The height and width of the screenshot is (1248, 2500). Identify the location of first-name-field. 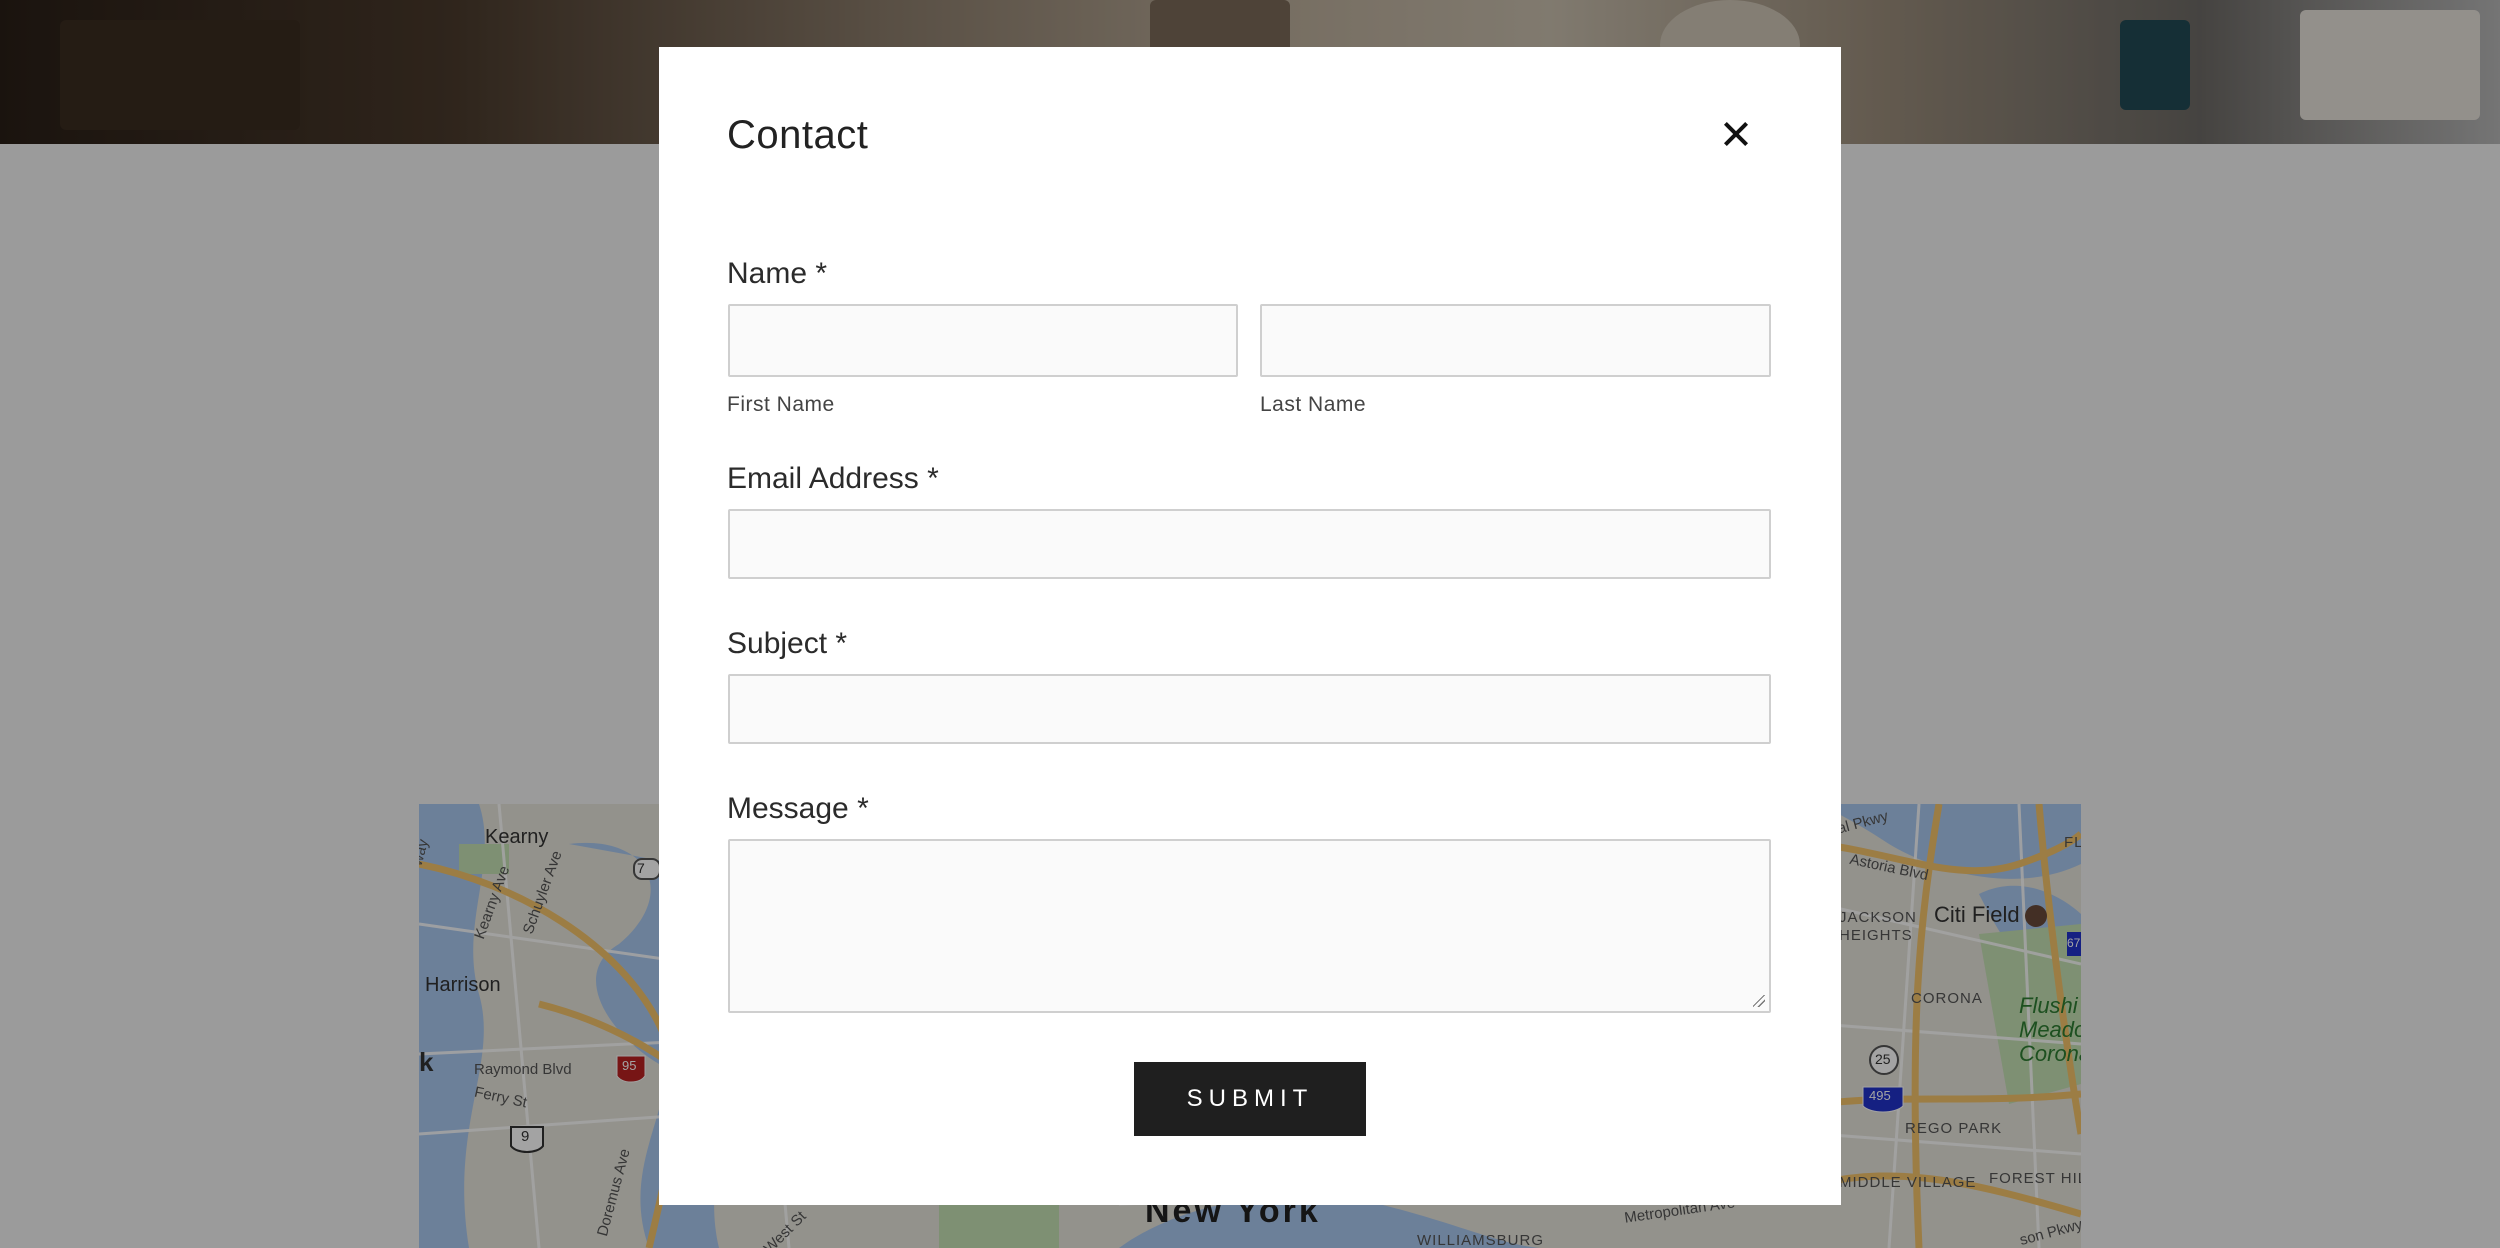
(983, 340).